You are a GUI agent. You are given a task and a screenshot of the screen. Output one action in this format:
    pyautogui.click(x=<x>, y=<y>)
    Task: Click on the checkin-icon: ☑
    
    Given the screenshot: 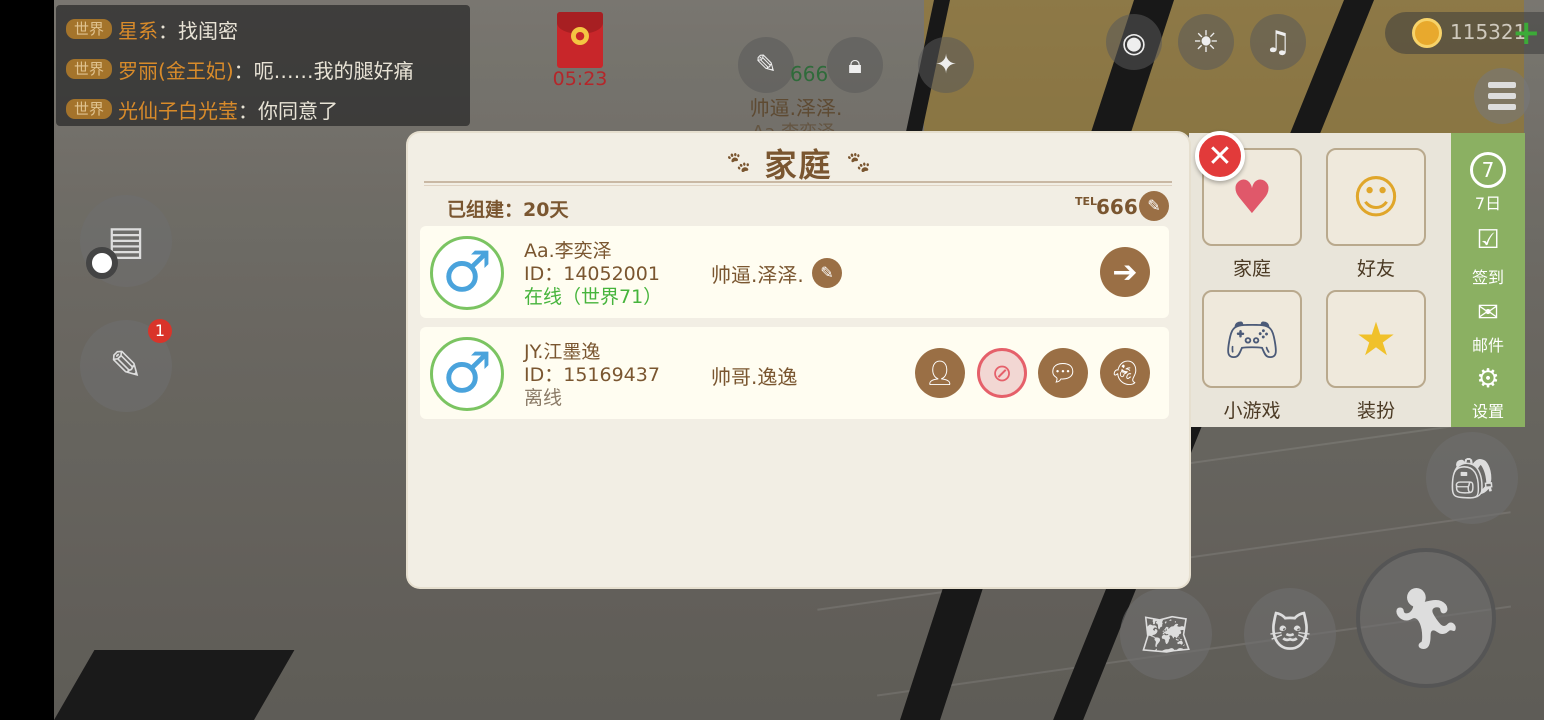 What is the action you would take?
    pyautogui.click(x=1488, y=240)
    